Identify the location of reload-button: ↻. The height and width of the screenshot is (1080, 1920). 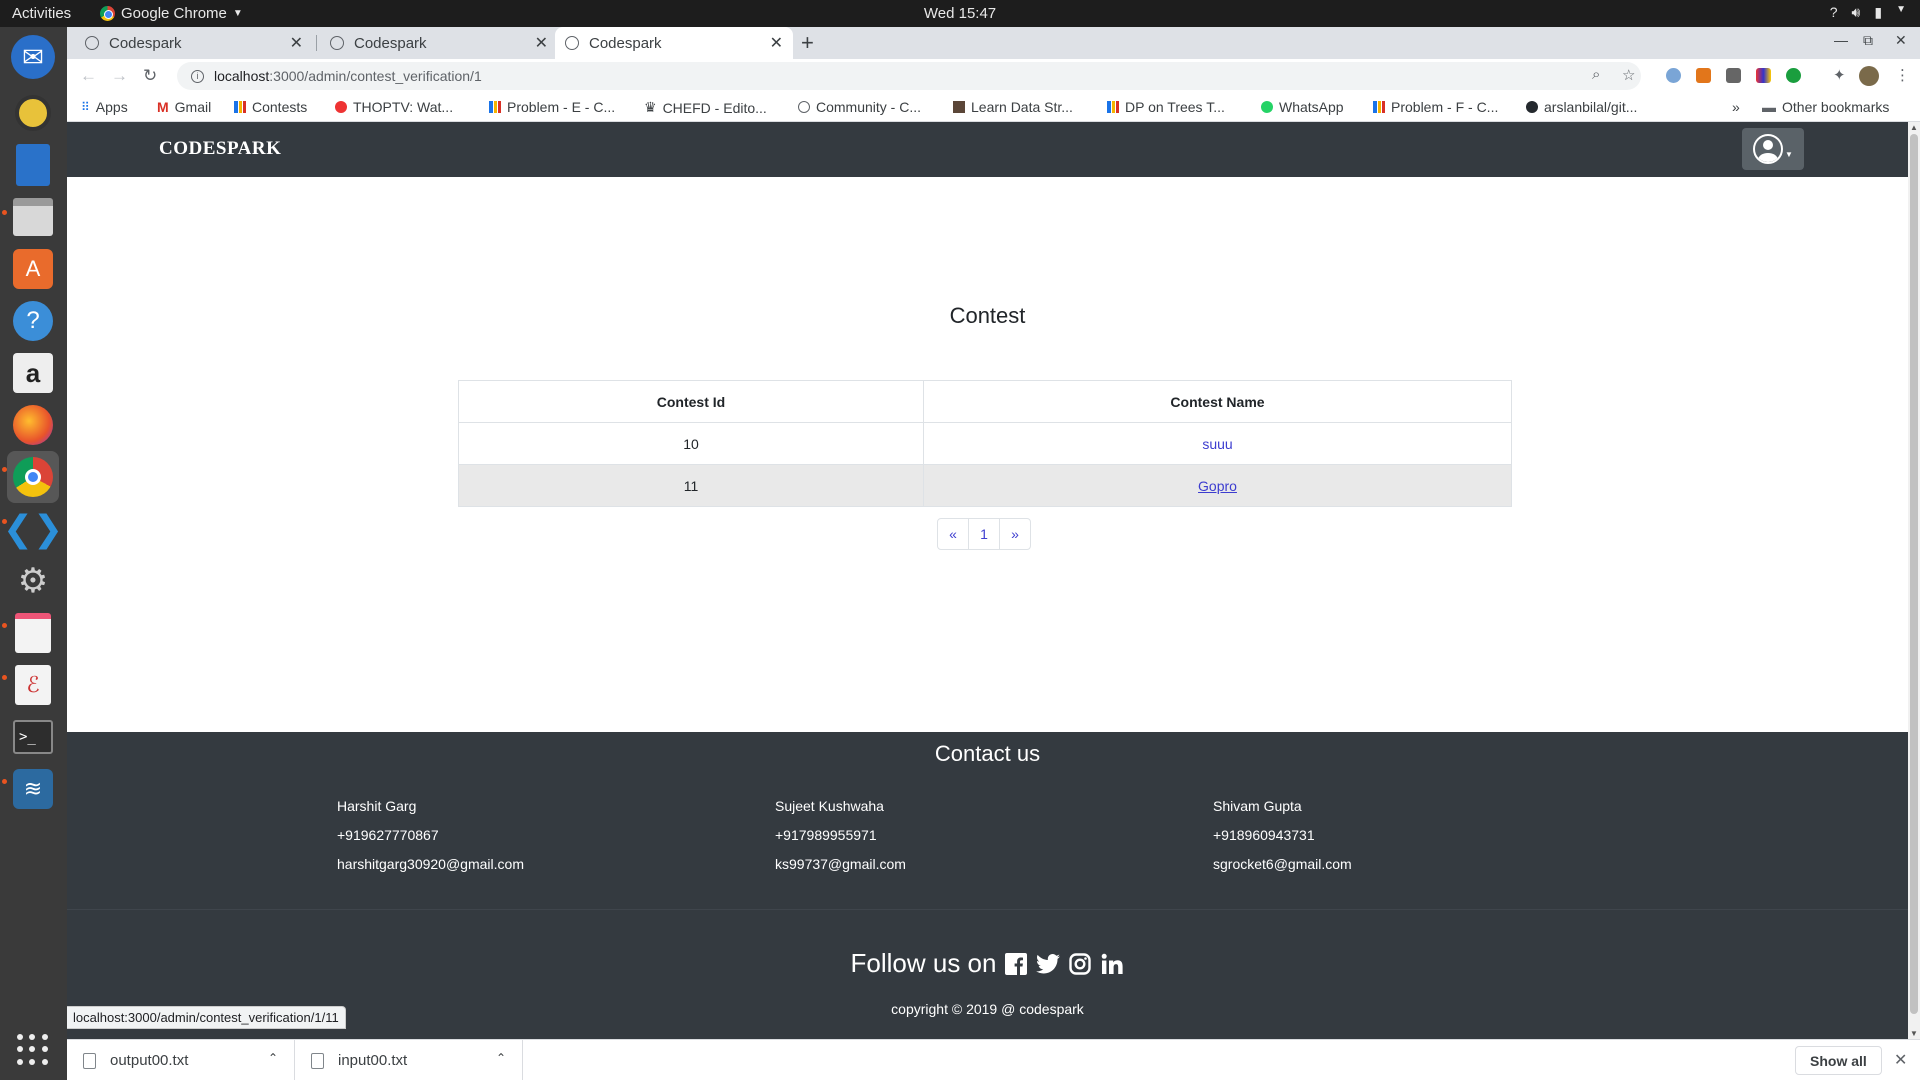
(150, 76).